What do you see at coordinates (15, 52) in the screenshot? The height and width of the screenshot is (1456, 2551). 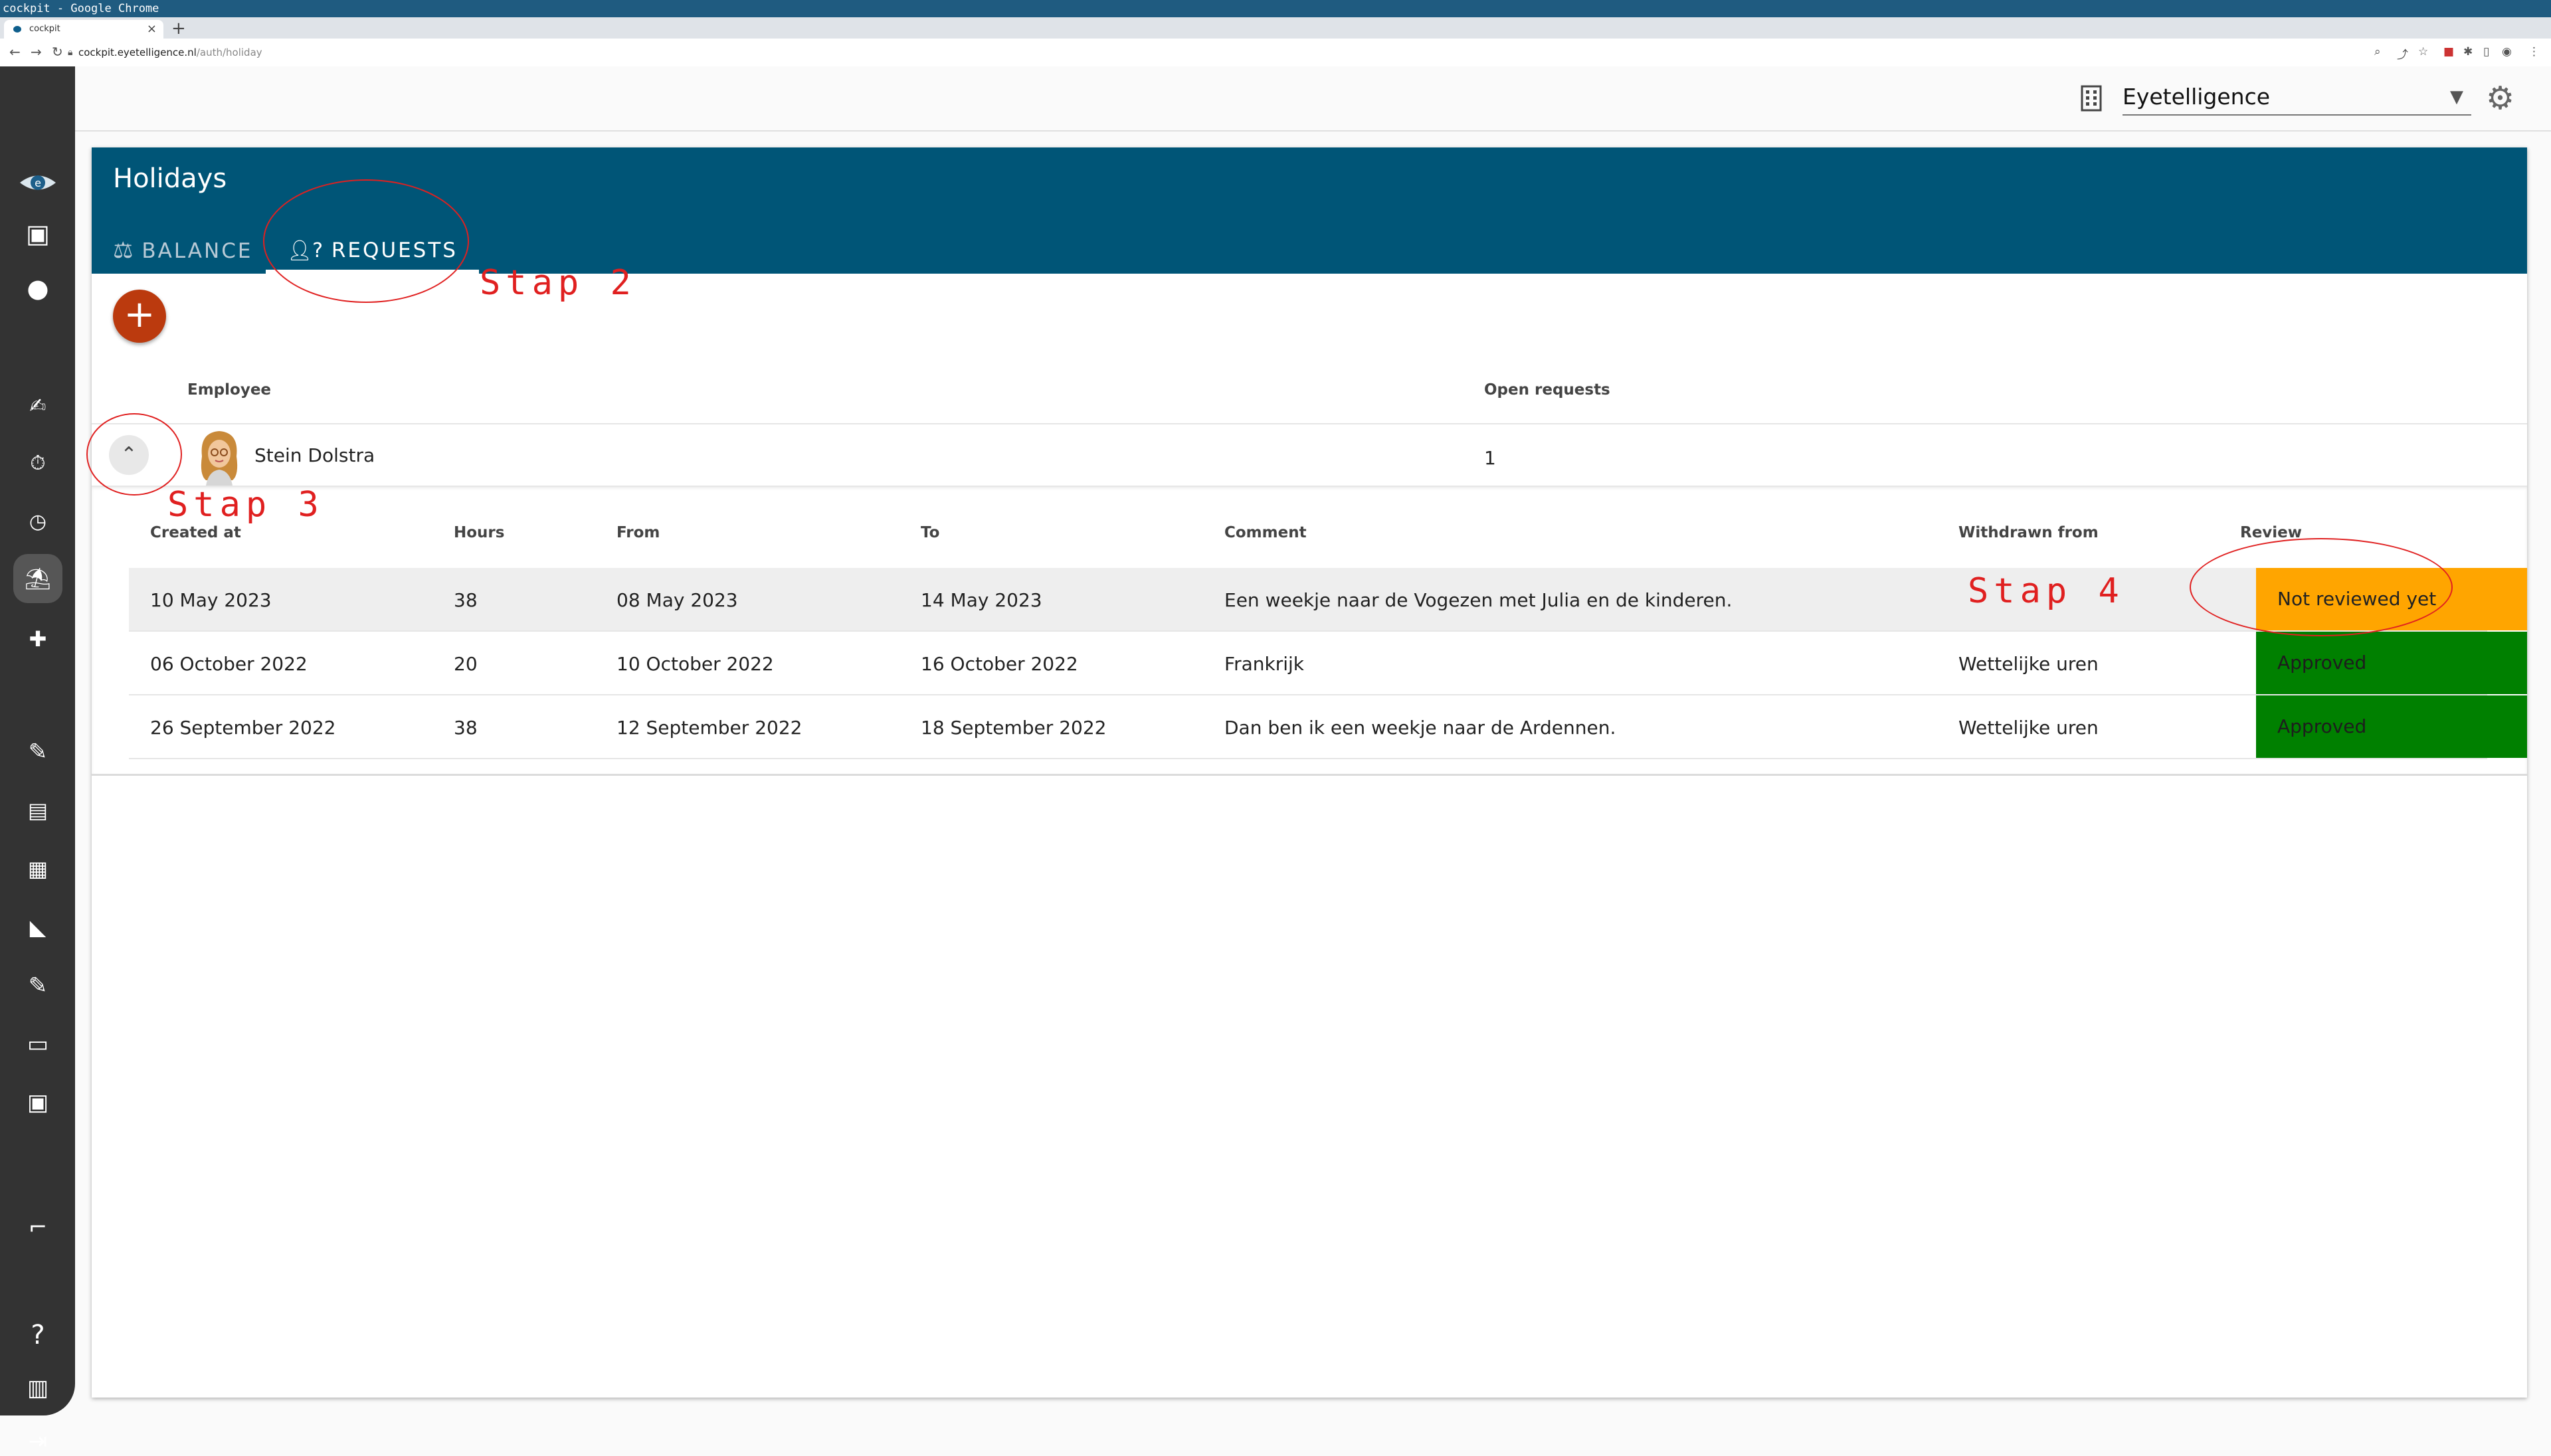 I see `back-icon: ←` at bounding box center [15, 52].